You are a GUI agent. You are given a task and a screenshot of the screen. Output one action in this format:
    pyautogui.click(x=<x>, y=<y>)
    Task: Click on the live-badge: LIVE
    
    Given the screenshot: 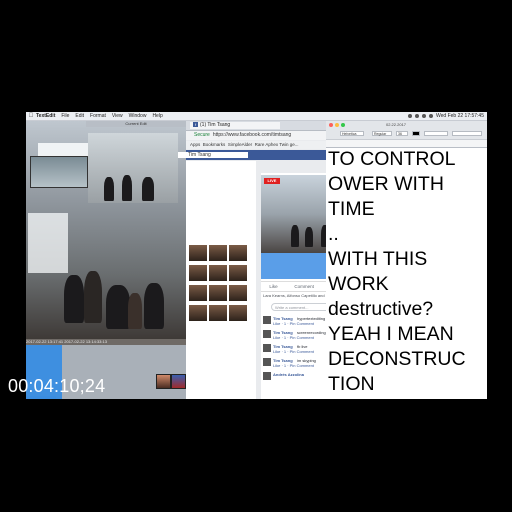 What is the action you would take?
    pyautogui.click(x=272, y=181)
    